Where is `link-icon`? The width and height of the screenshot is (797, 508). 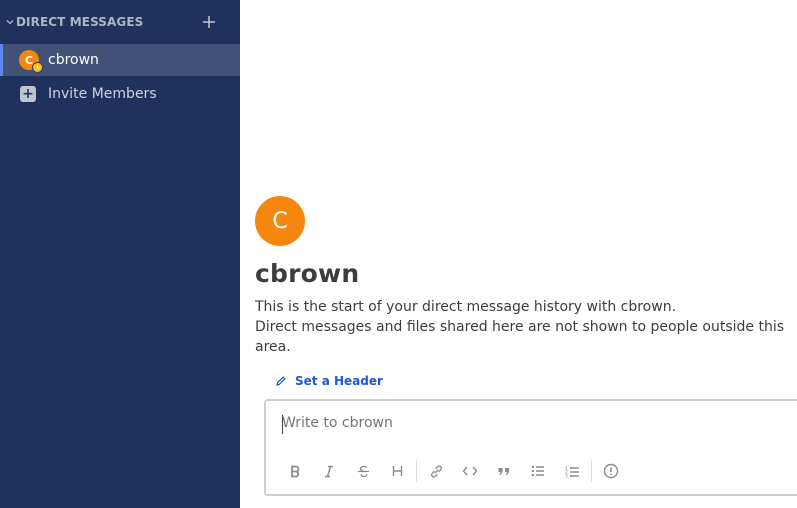
link-icon is located at coordinates (436, 471).